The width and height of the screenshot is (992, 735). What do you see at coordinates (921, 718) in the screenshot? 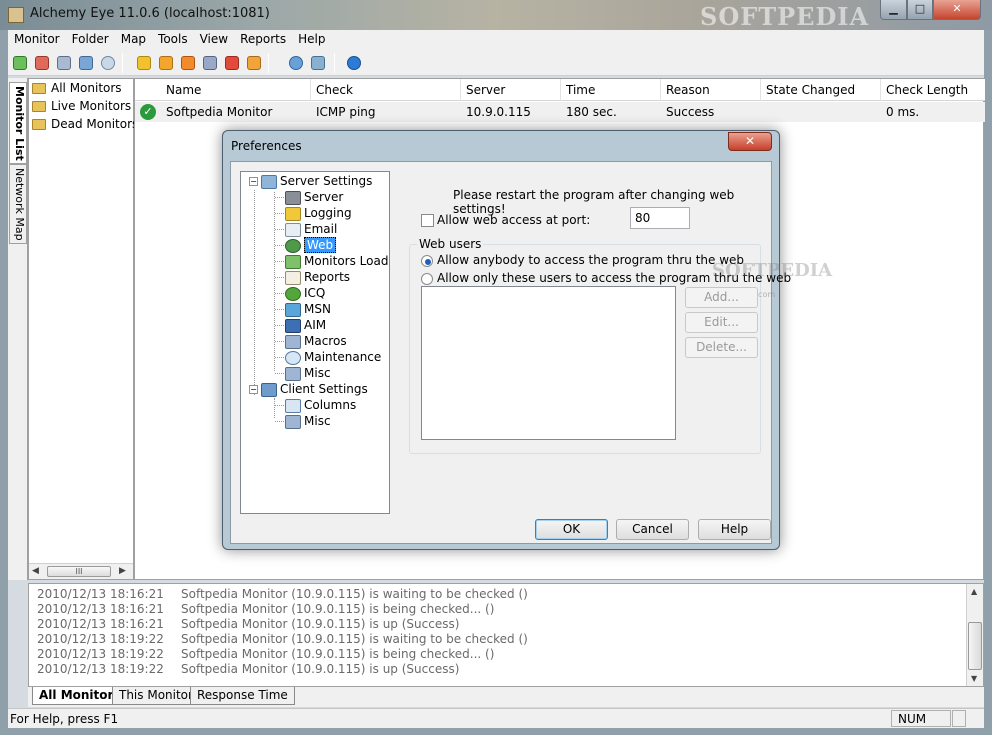
I see `num-lock-indicator: NUM` at bounding box center [921, 718].